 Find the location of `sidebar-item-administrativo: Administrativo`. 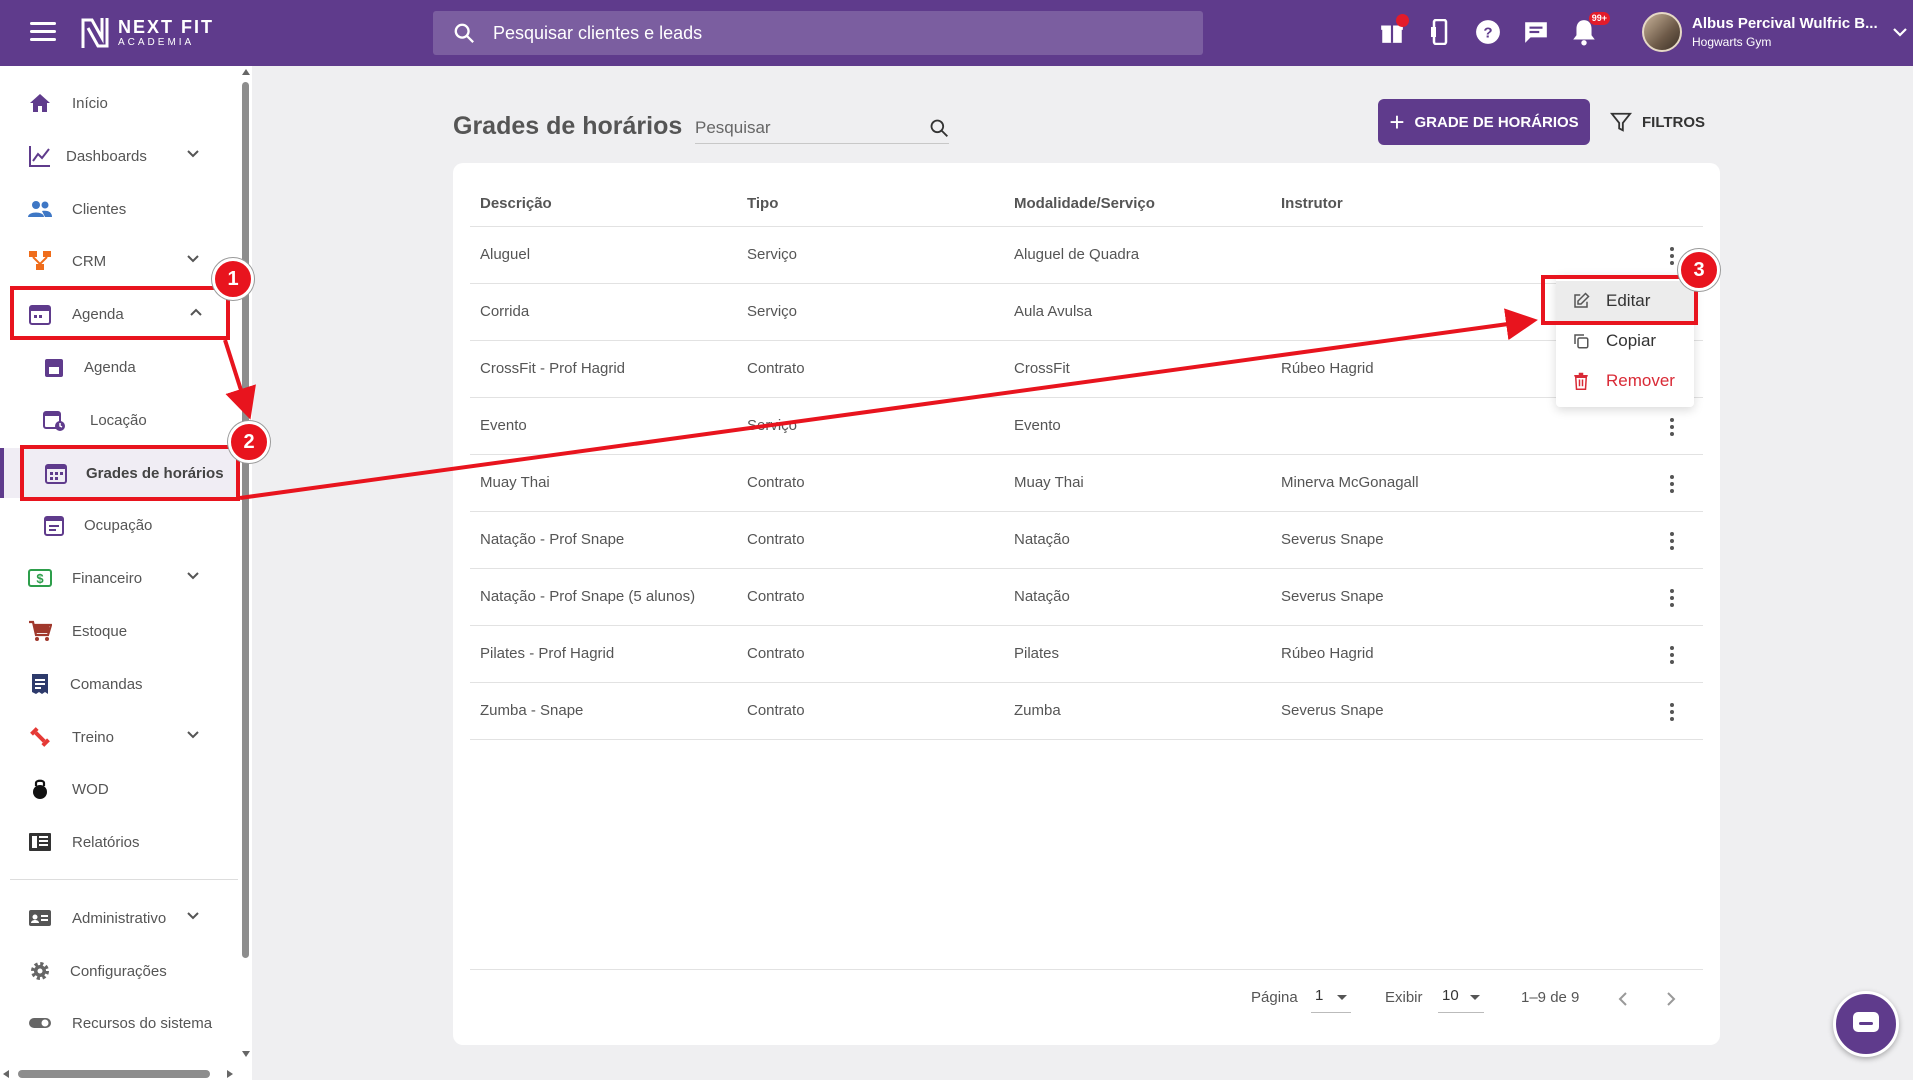

sidebar-item-administrativo: Administrativo is located at coordinates (120, 918).